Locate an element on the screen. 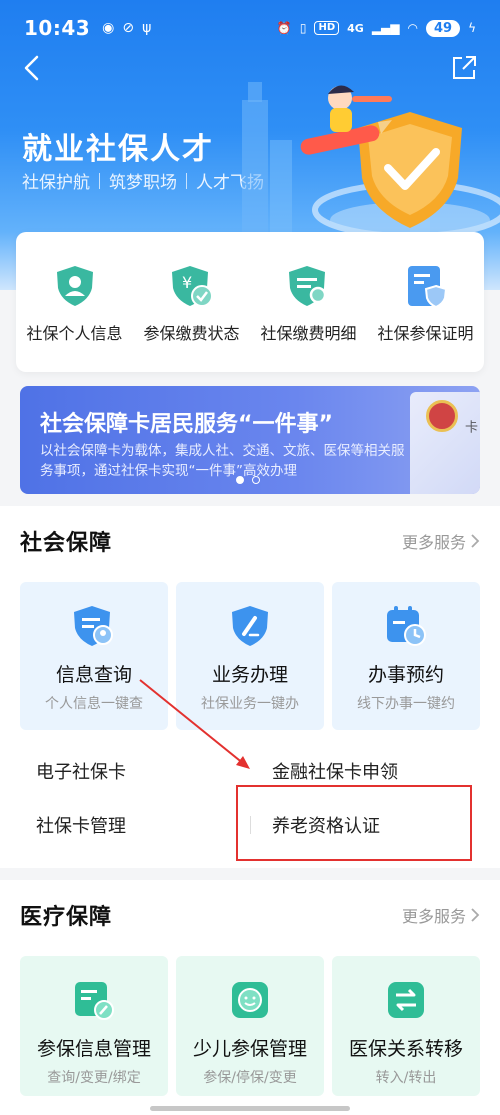 The width and height of the screenshot is (500, 1115). pagination-dot-active is located at coordinates (240, 480).